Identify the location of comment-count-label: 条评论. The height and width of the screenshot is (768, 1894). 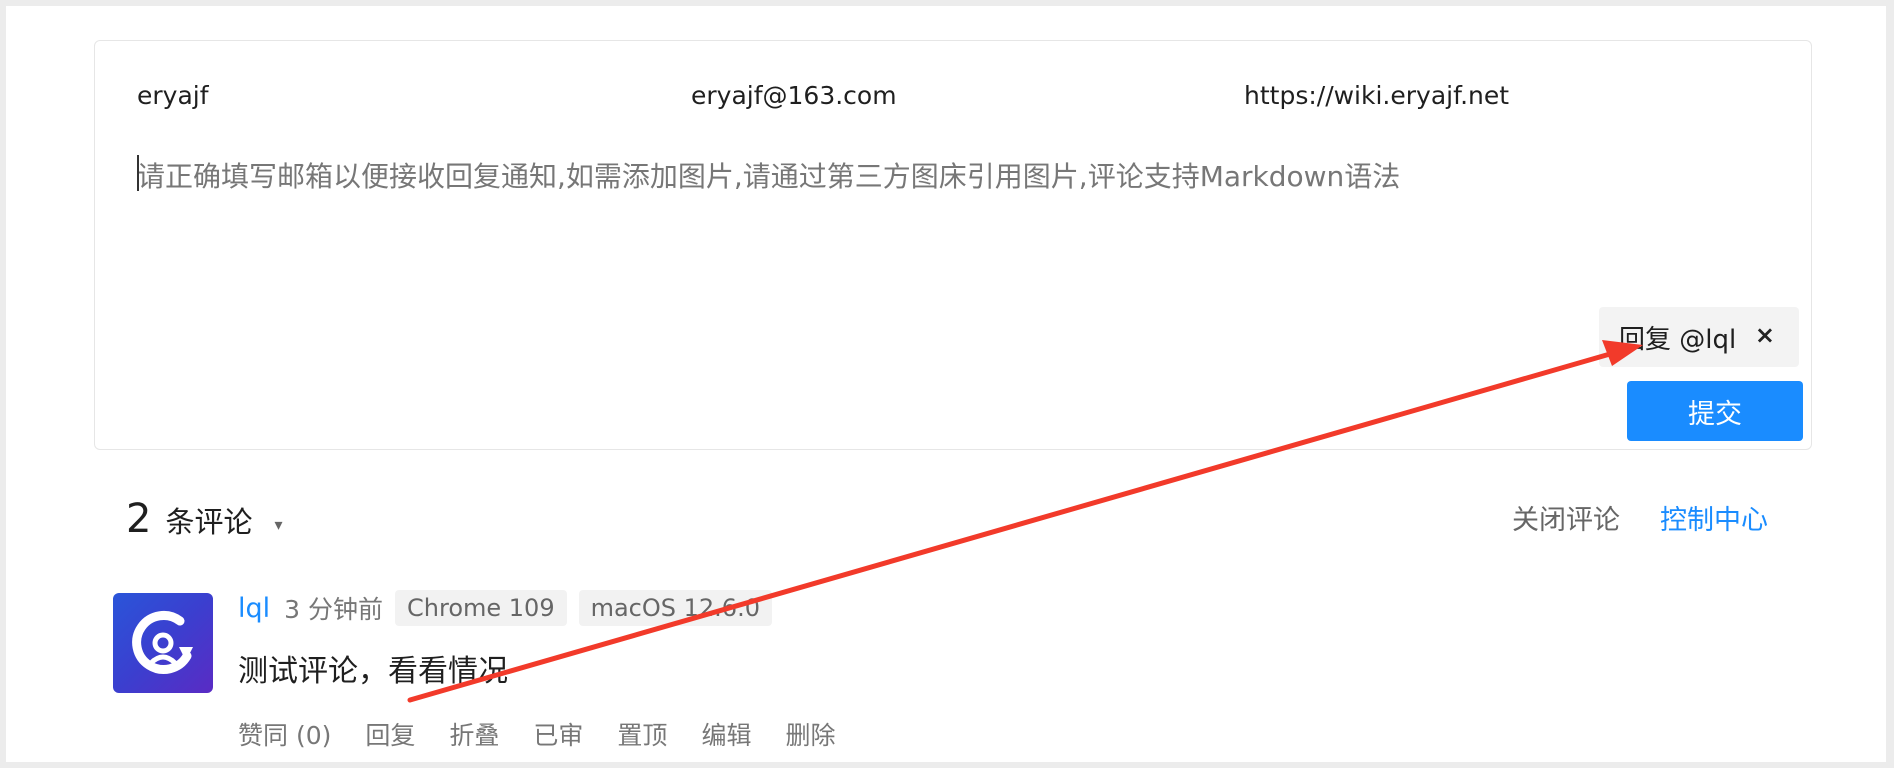
(209, 522).